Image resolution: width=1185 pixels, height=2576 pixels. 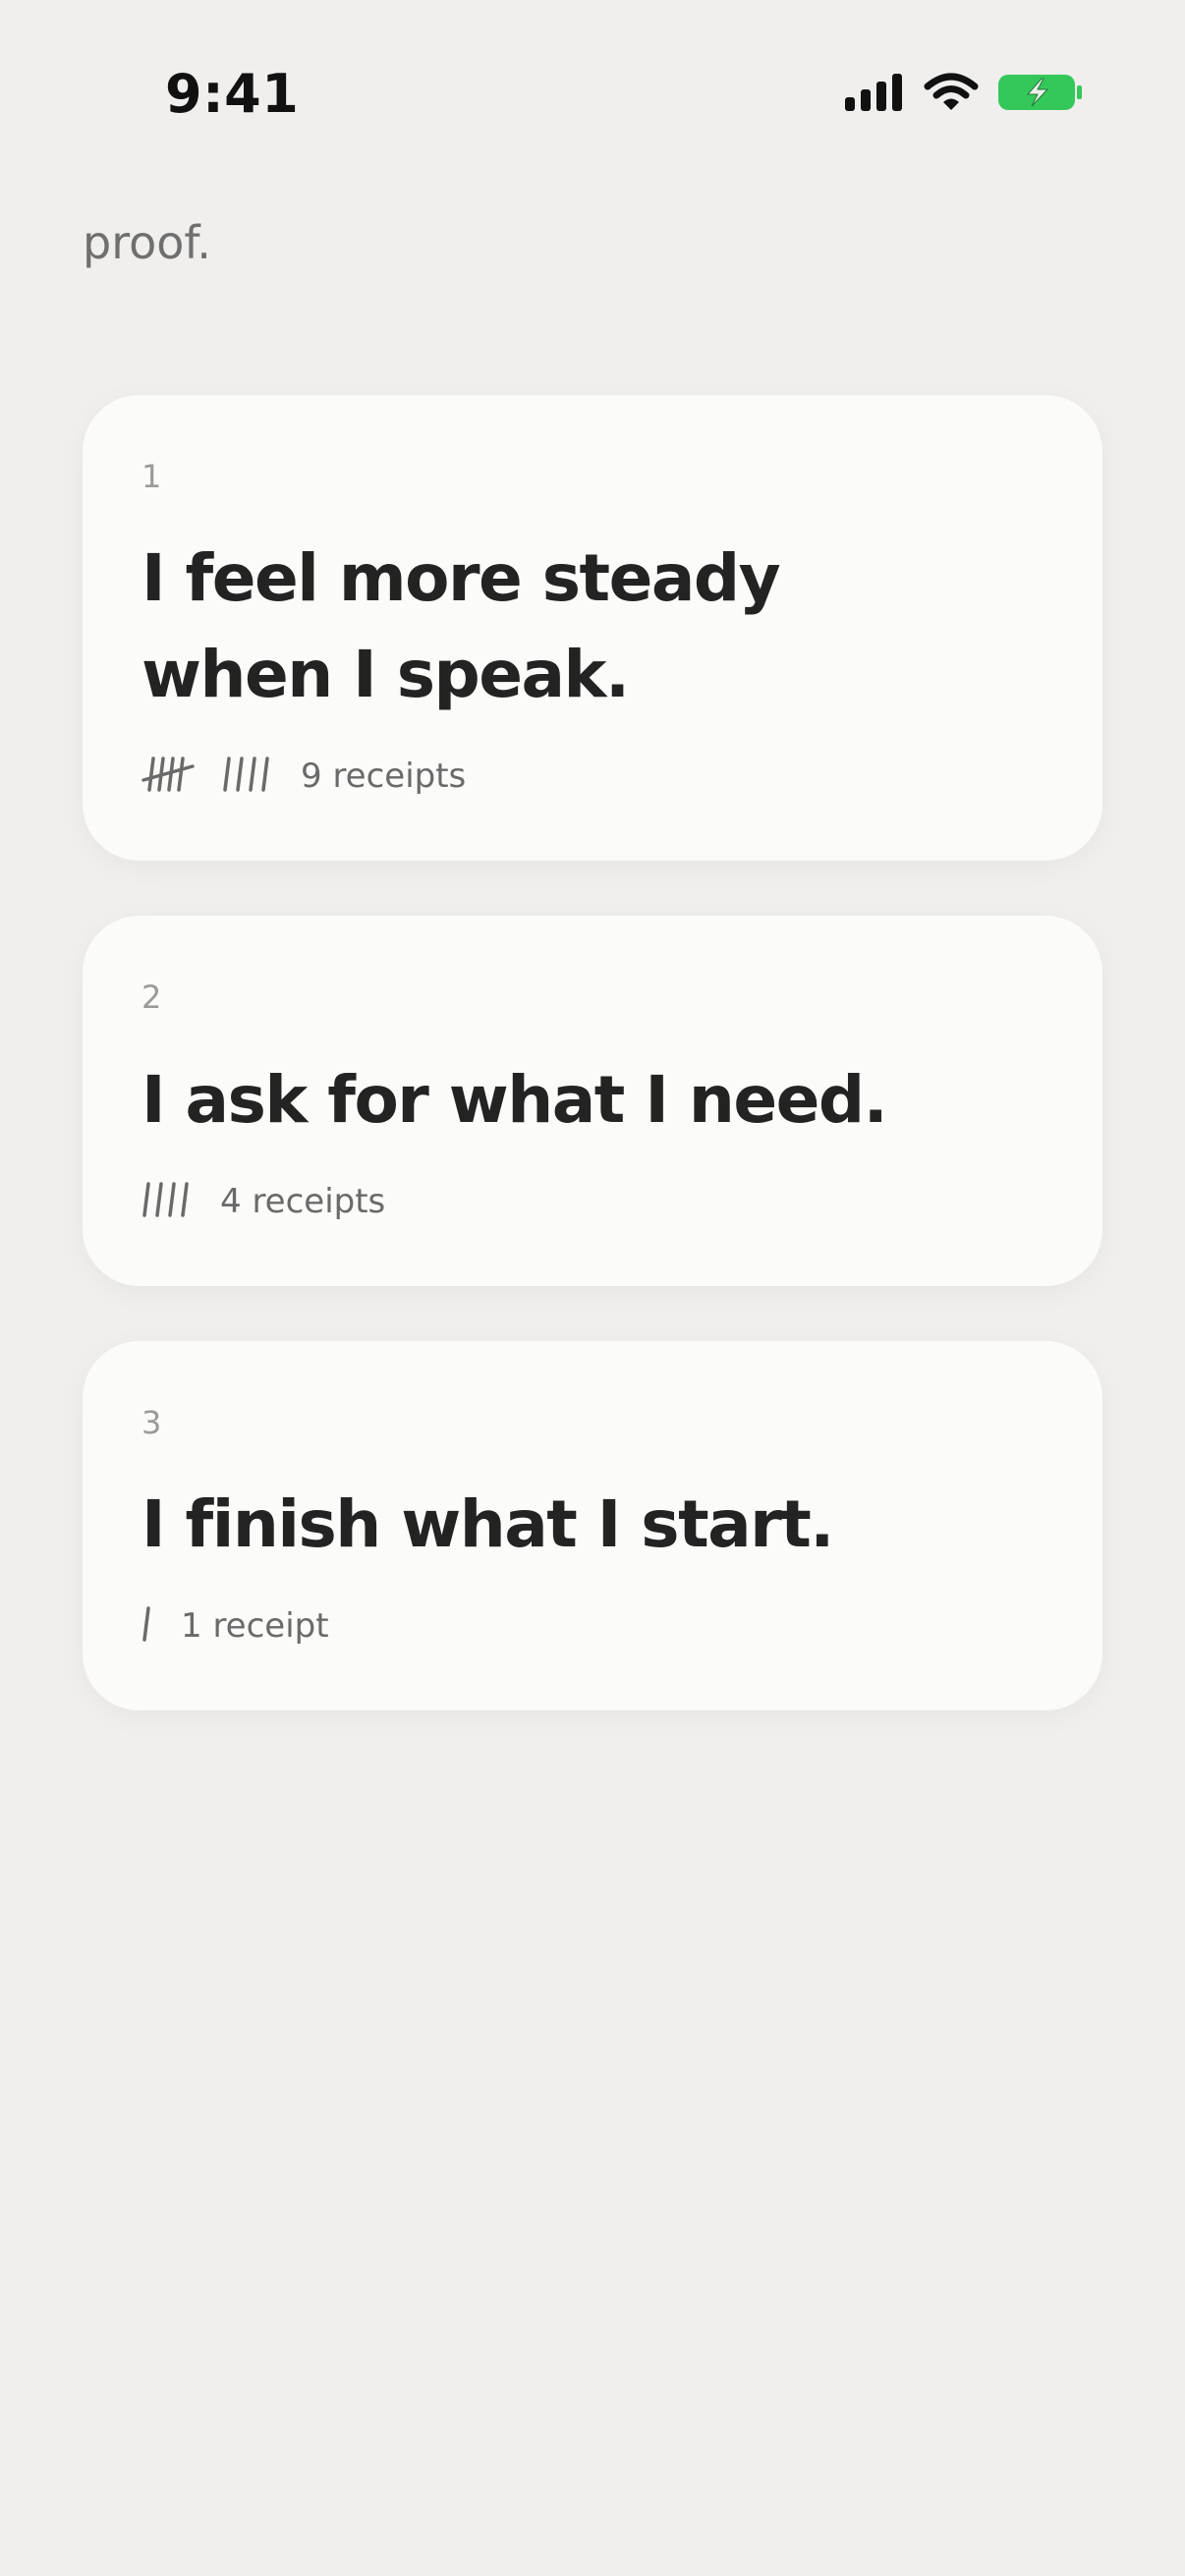 I want to click on card-title: I ask for what I need., so click(x=515, y=1099).